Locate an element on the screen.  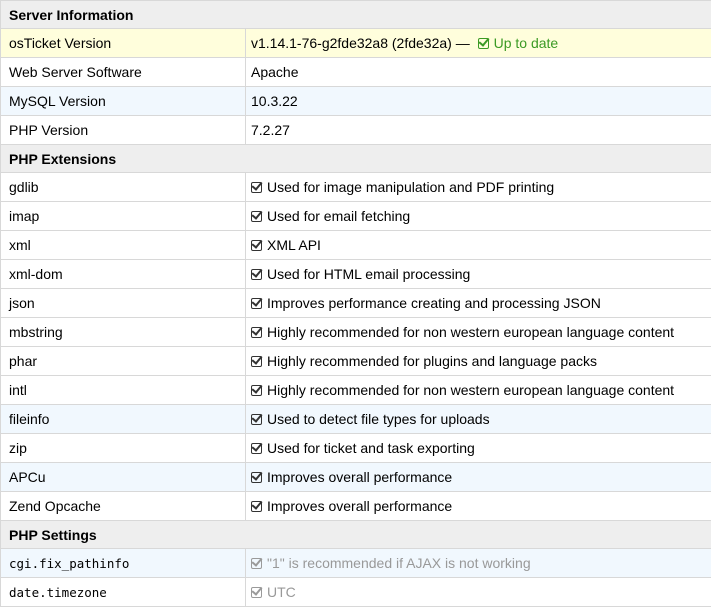
table-row: Web Server Software Apache is located at coordinates (355, 72).